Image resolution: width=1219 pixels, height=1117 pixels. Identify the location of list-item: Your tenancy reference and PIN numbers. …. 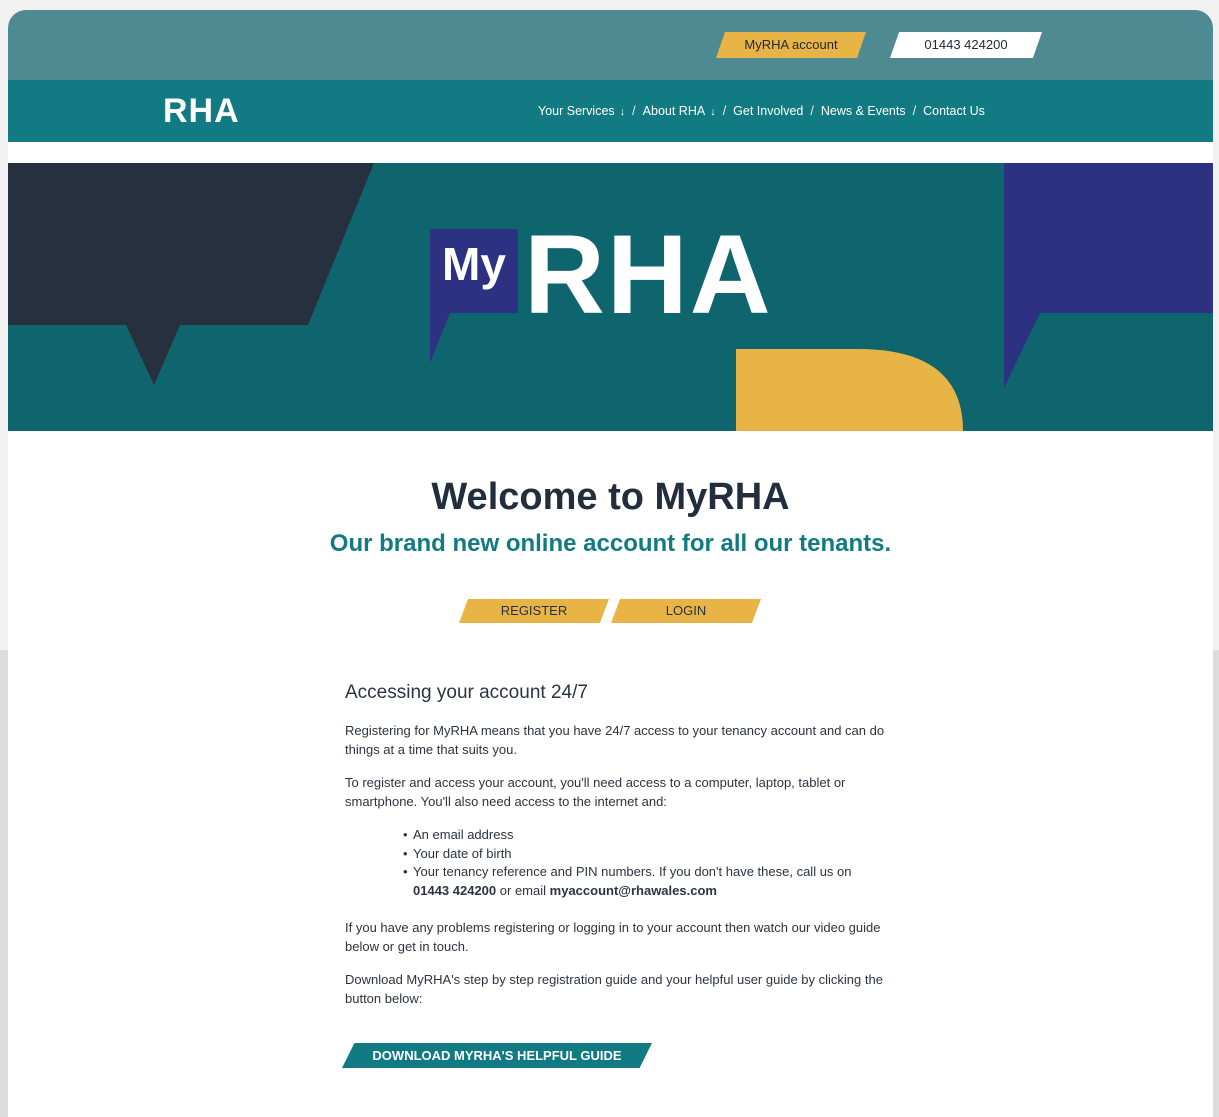
(644, 881).